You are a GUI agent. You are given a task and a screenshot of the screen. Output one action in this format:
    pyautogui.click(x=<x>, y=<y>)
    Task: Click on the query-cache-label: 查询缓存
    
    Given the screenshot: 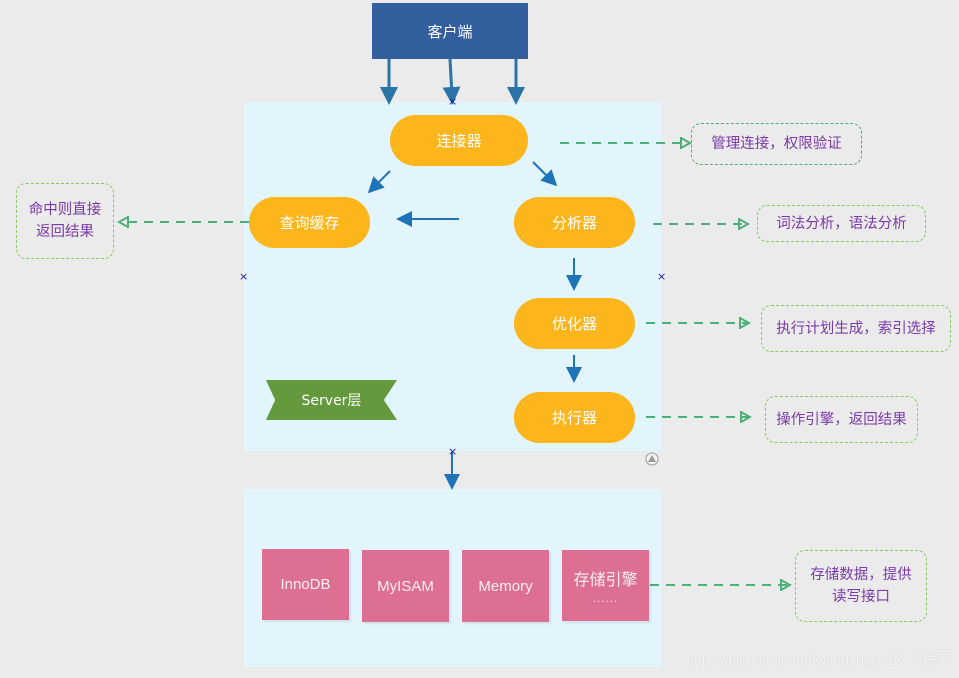 What is the action you would take?
    pyautogui.click(x=309, y=223)
    